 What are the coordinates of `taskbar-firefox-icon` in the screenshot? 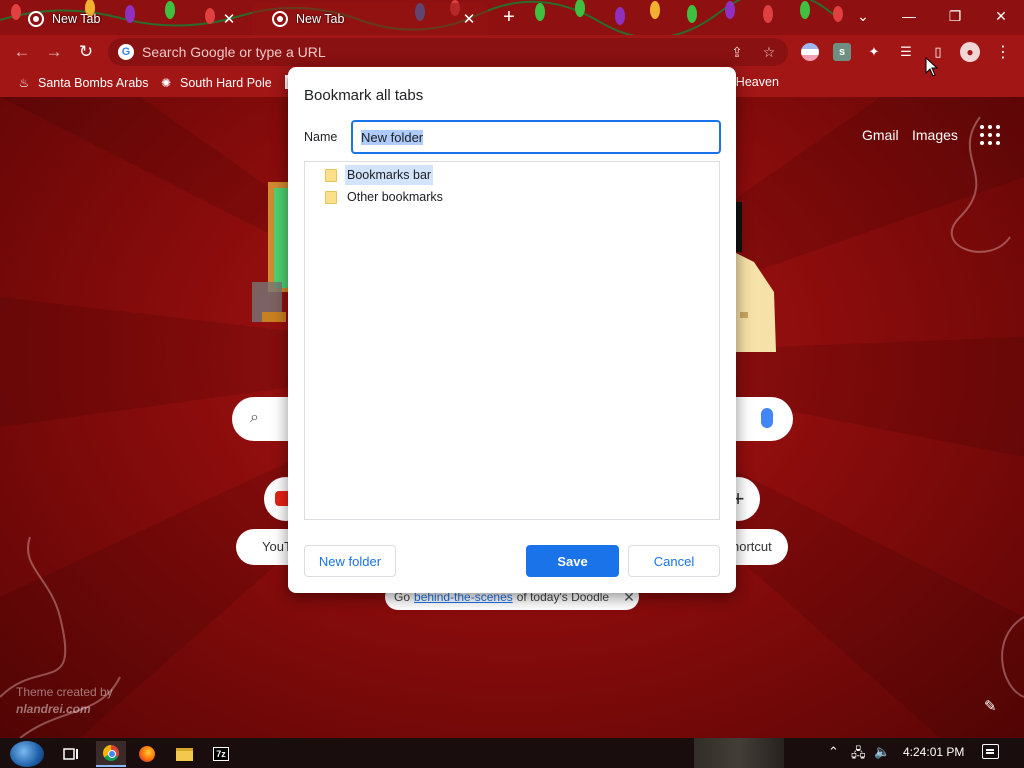 It's located at (147, 754).